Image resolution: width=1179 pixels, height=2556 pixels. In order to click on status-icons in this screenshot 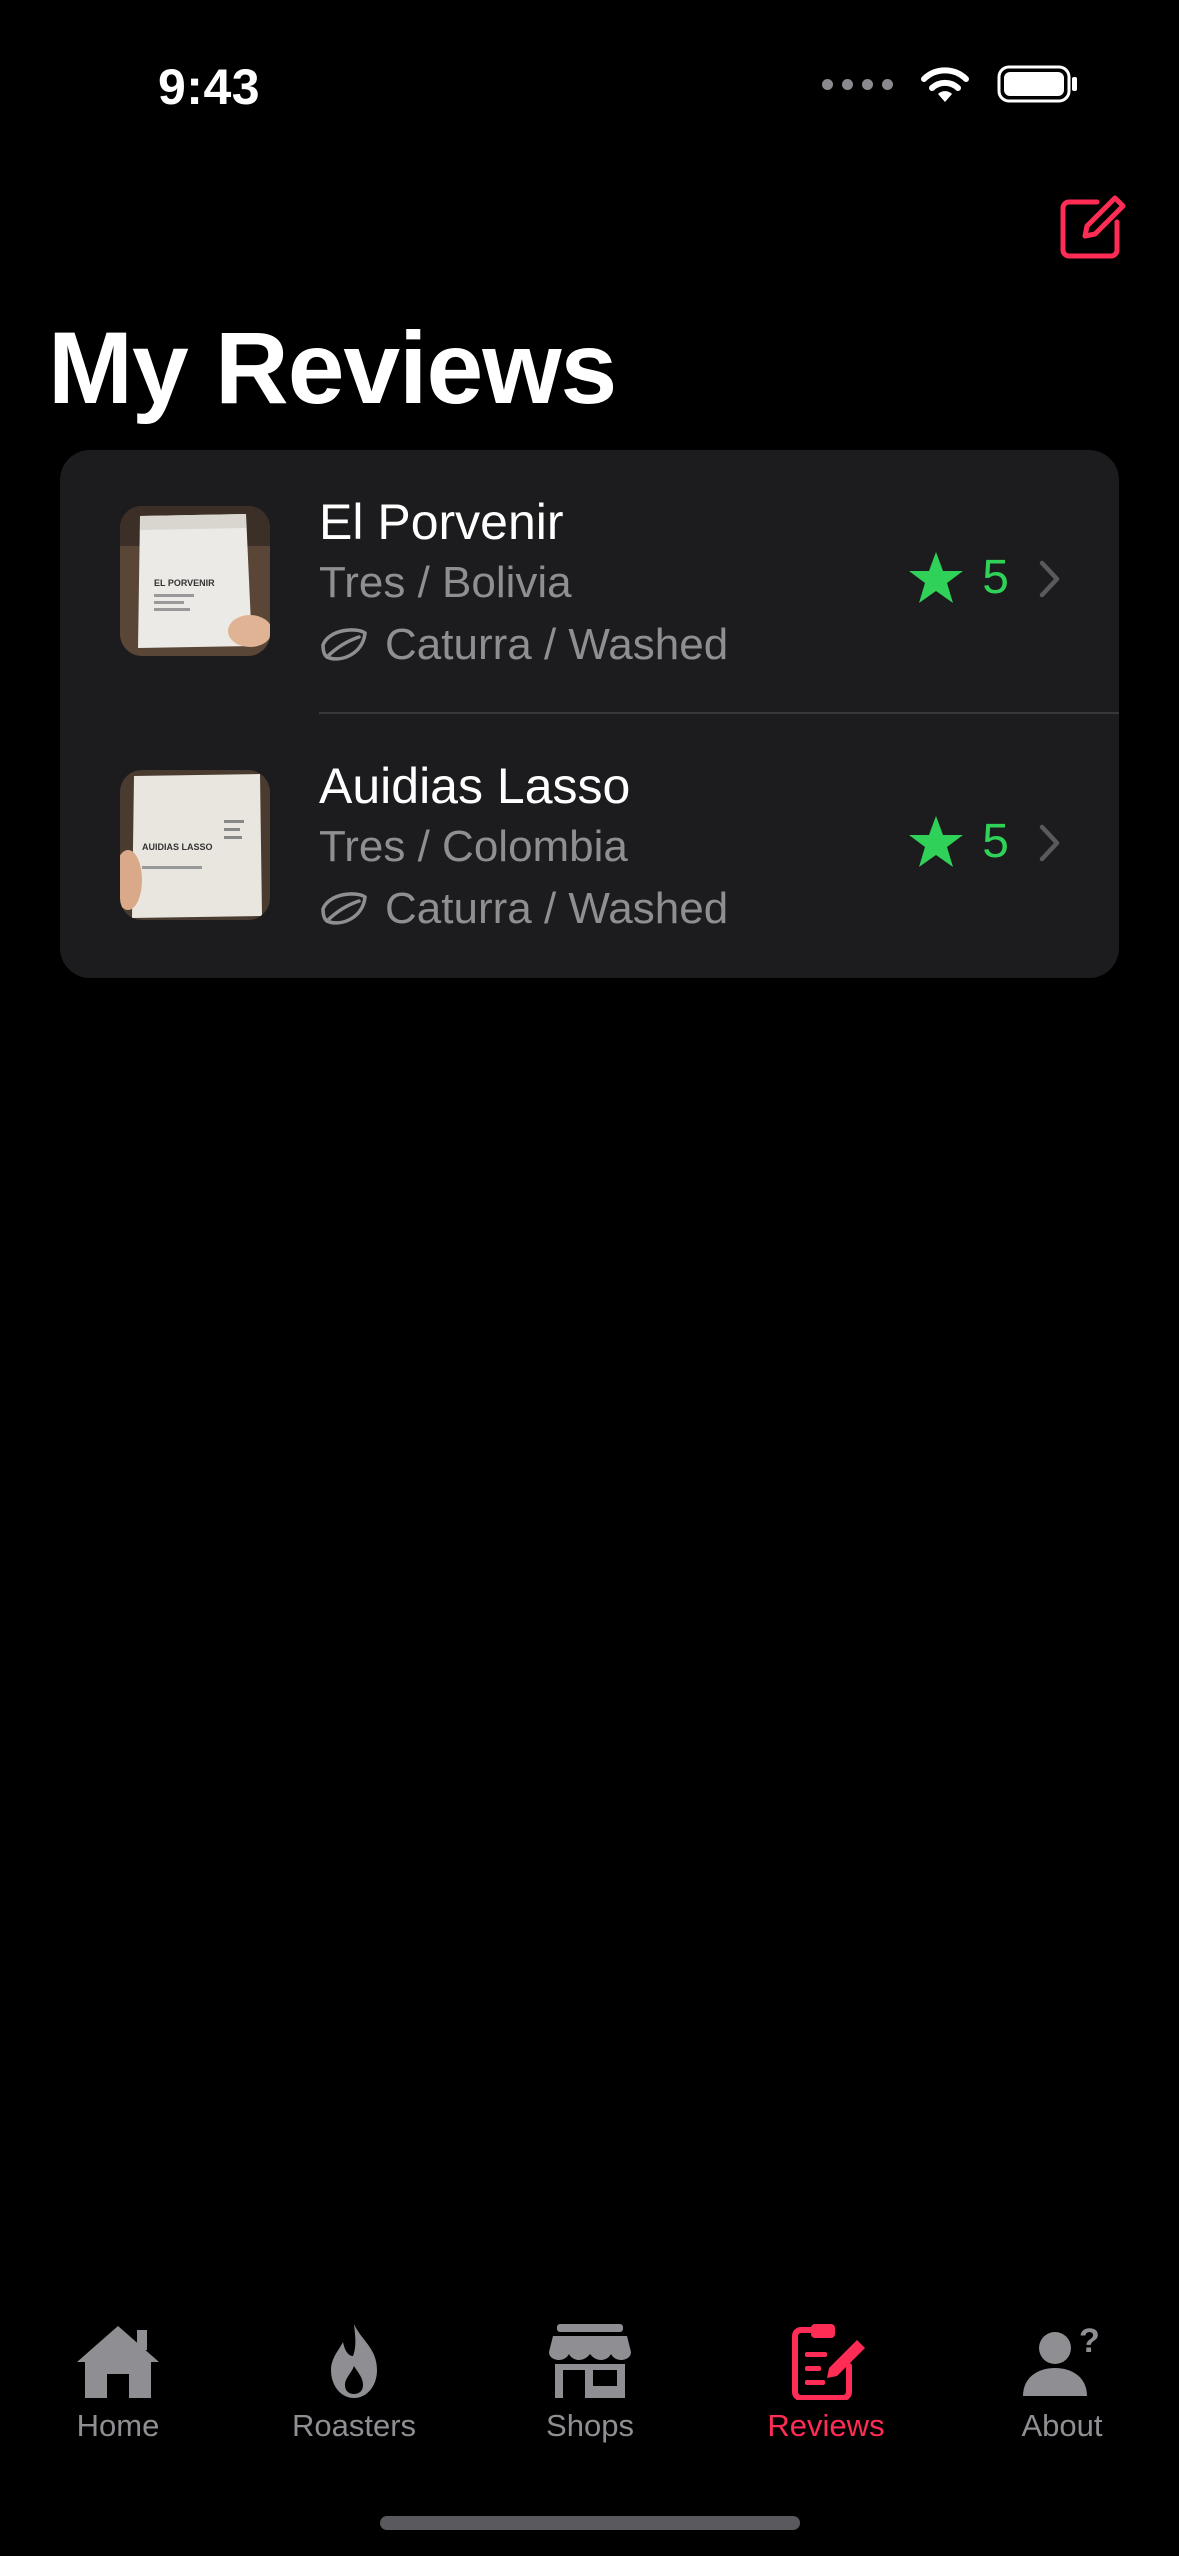, I will do `click(950, 84)`.